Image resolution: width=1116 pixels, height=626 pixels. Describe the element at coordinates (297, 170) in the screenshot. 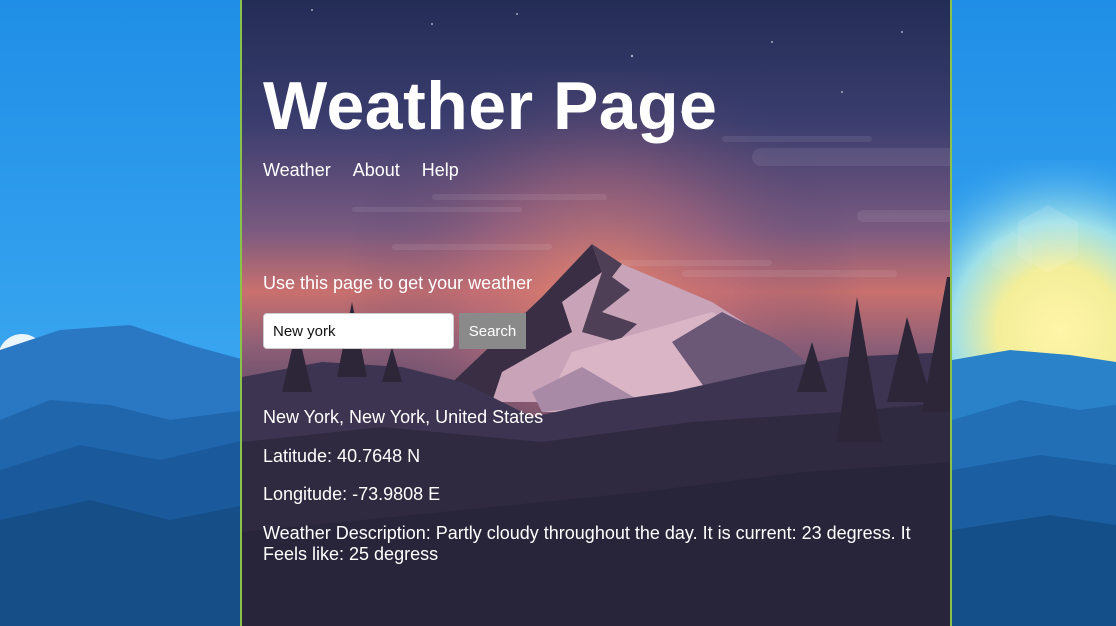

I see `nav-link-weather: Weather` at that location.